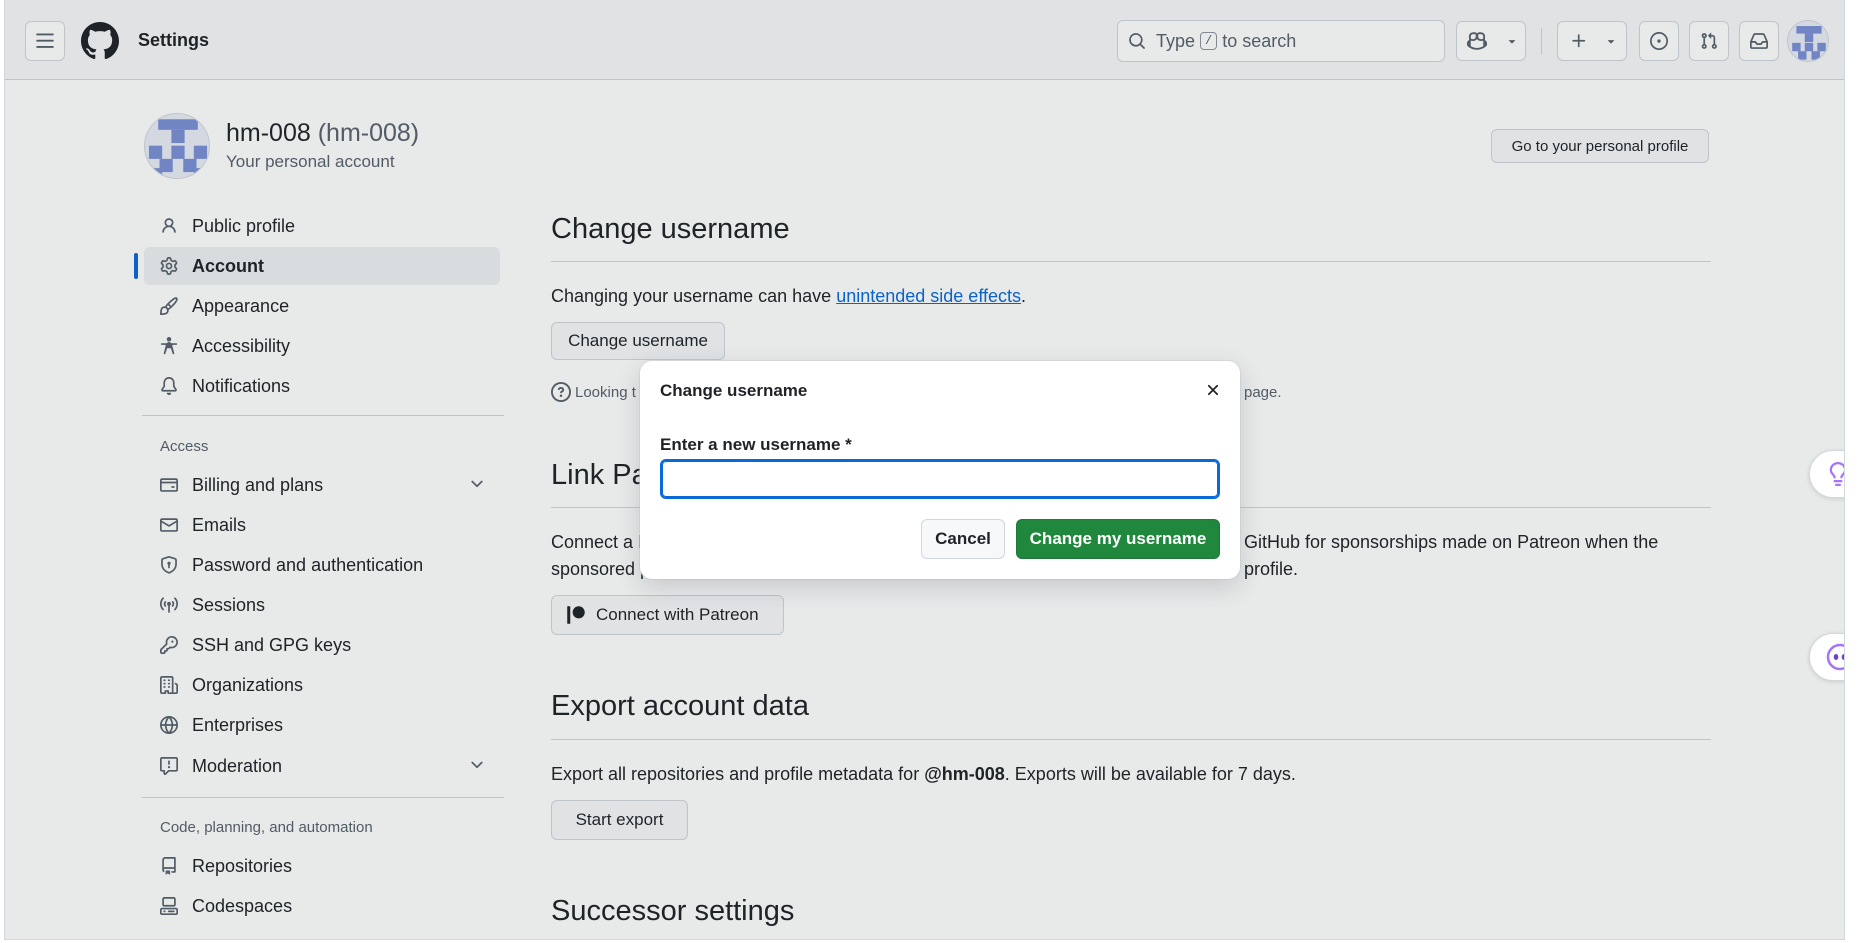 This screenshot has height=943, width=1865. I want to click on robot-face-icon, so click(1835, 657).